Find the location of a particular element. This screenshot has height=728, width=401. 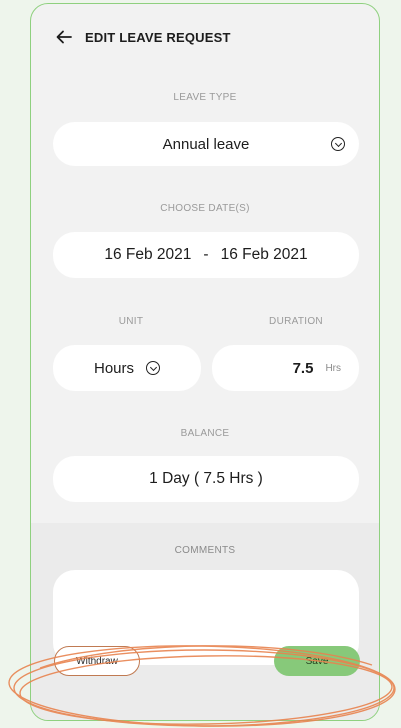

duration-value: 7.5 is located at coordinates (303, 368).